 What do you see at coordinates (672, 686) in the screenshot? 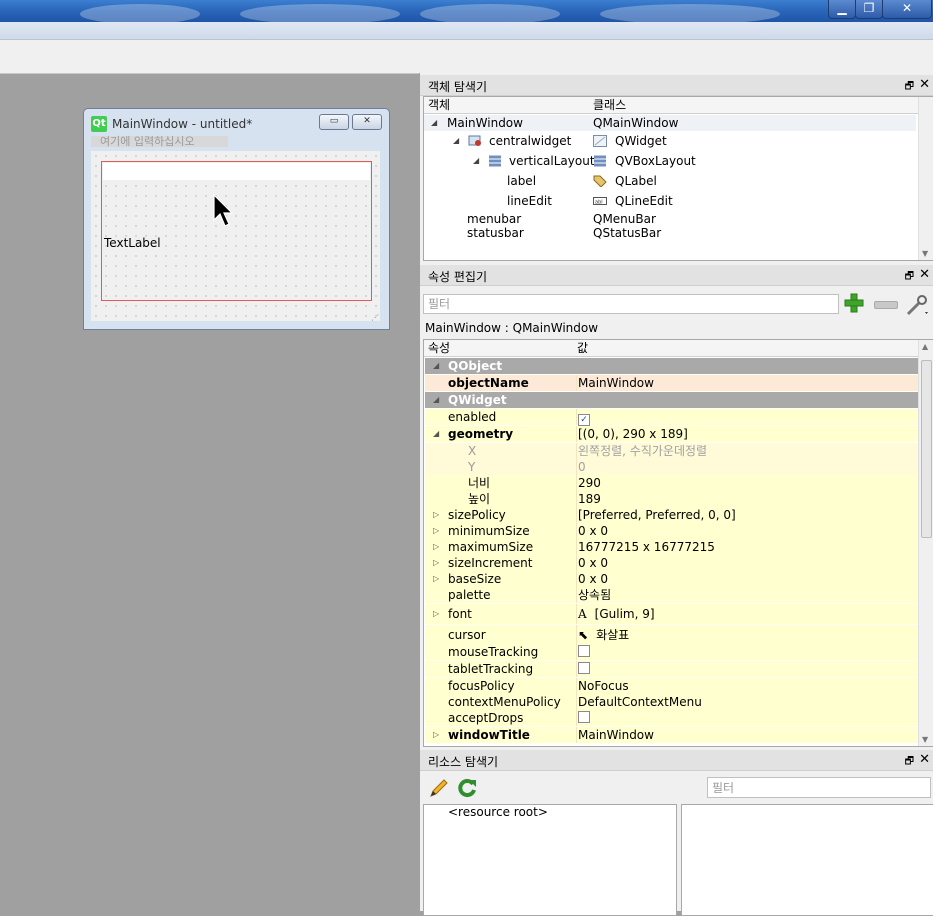
I see `property-row-focuspolicy: focusPolicy NoFocus` at bounding box center [672, 686].